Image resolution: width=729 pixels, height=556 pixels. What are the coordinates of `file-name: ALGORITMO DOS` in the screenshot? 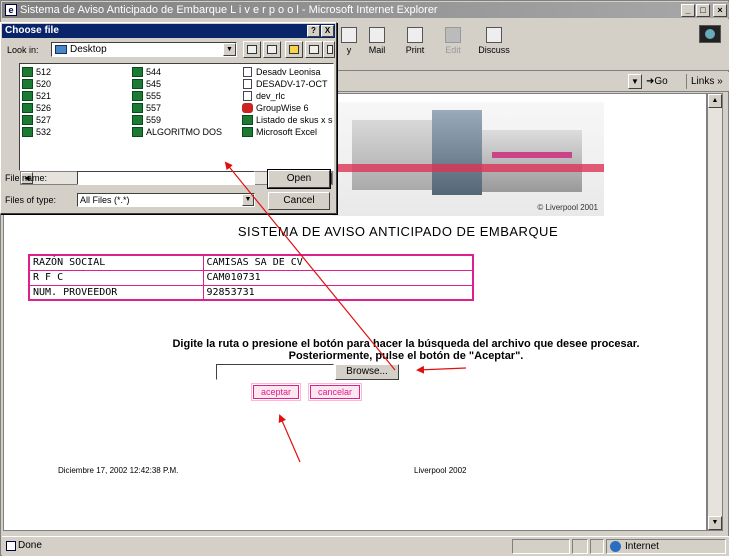 It's located at (184, 132).